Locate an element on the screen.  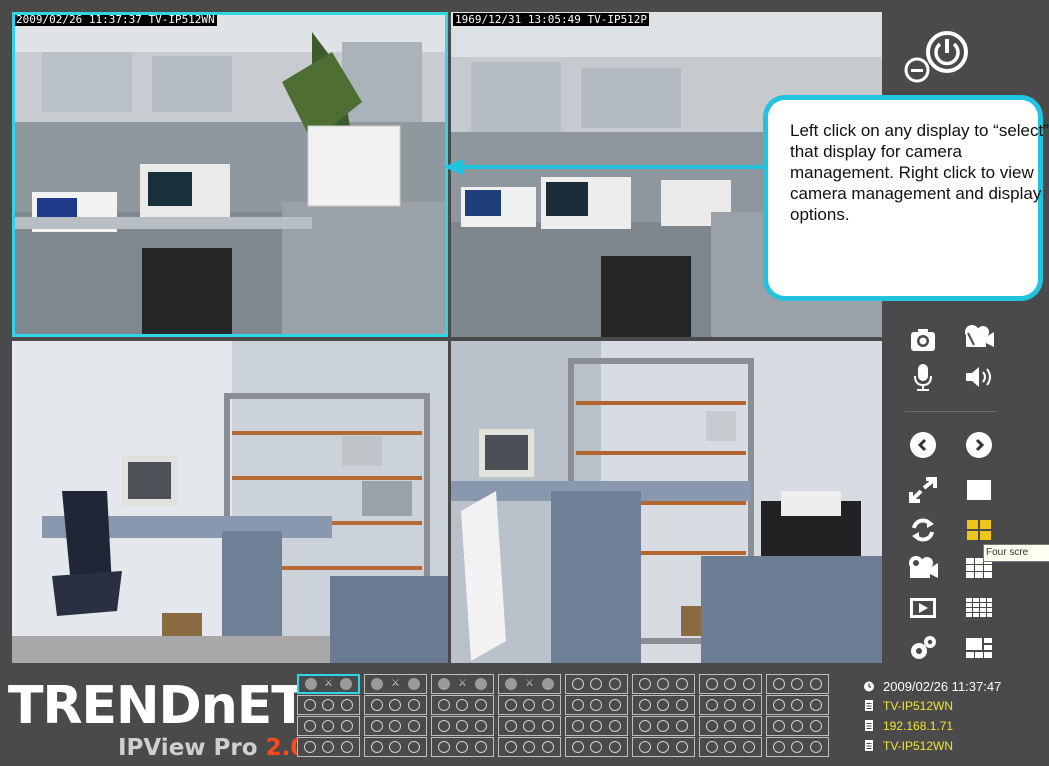
settings-button is located at coordinates (923, 648).